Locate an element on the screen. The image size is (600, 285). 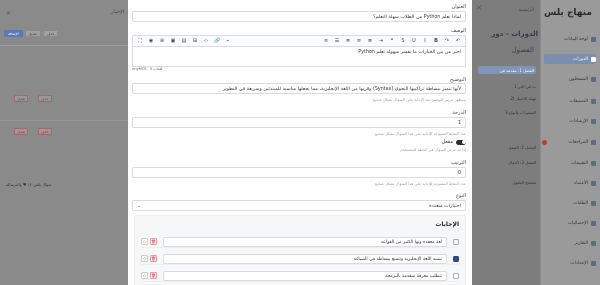
word-count: 3 كلمات is located at coordinates (156, 69).